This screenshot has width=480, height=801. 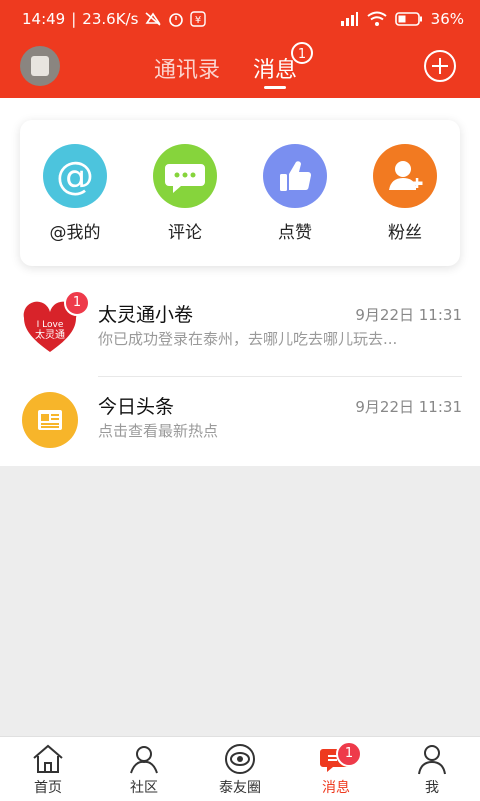 What do you see at coordinates (275, 87) in the screenshot?
I see `active-tab-indicator` at bounding box center [275, 87].